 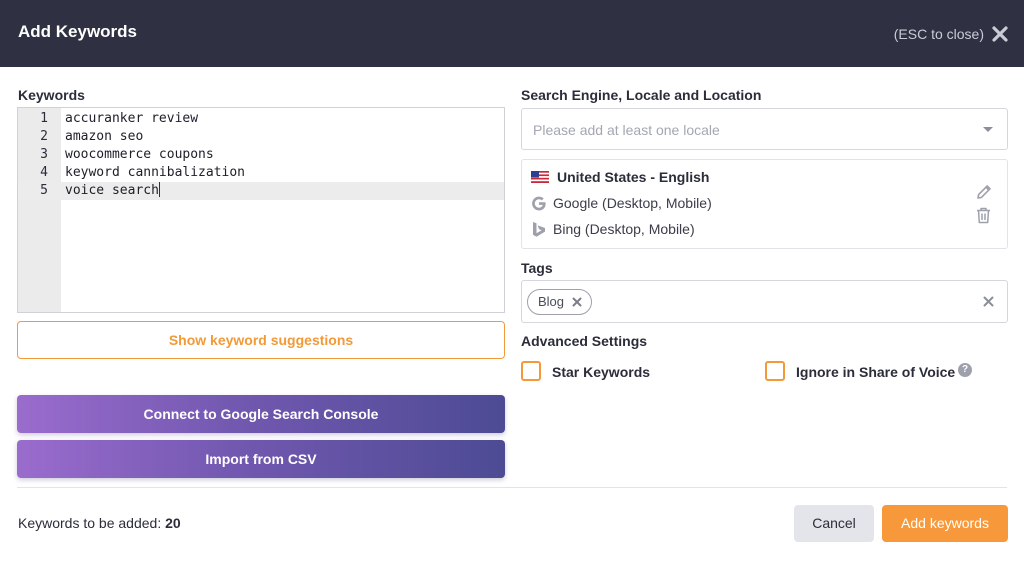 I want to click on pencil-icon, so click(x=984, y=192).